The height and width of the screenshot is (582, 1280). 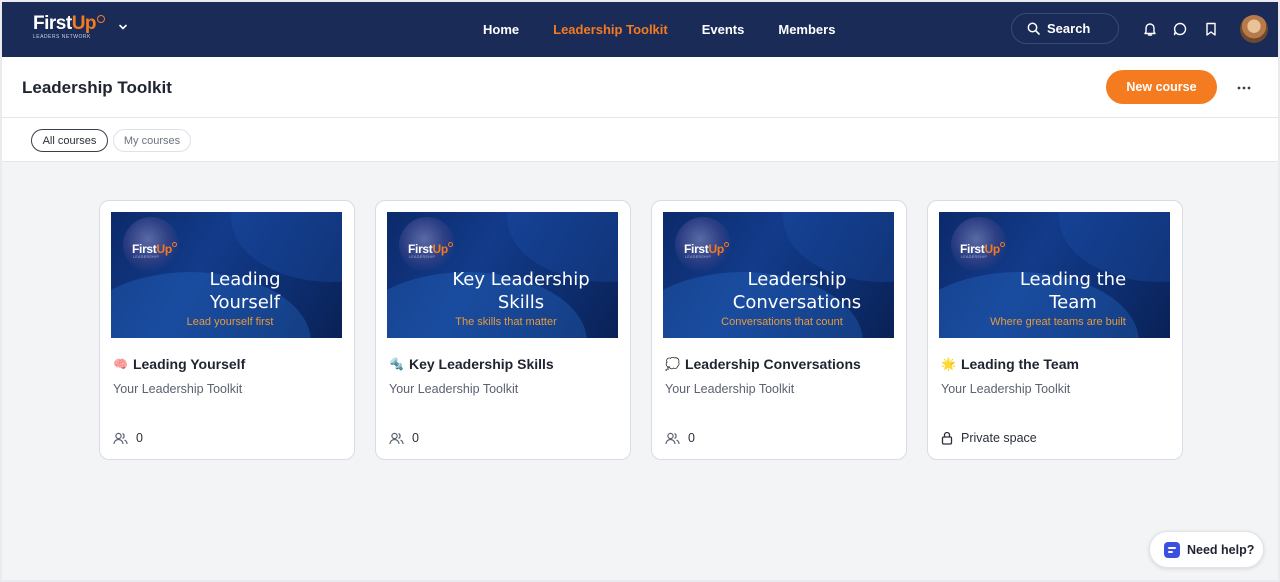 What do you see at coordinates (471, 364) in the screenshot?
I see `course-title: 🔩 Key Leadership Skills` at bounding box center [471, 364].